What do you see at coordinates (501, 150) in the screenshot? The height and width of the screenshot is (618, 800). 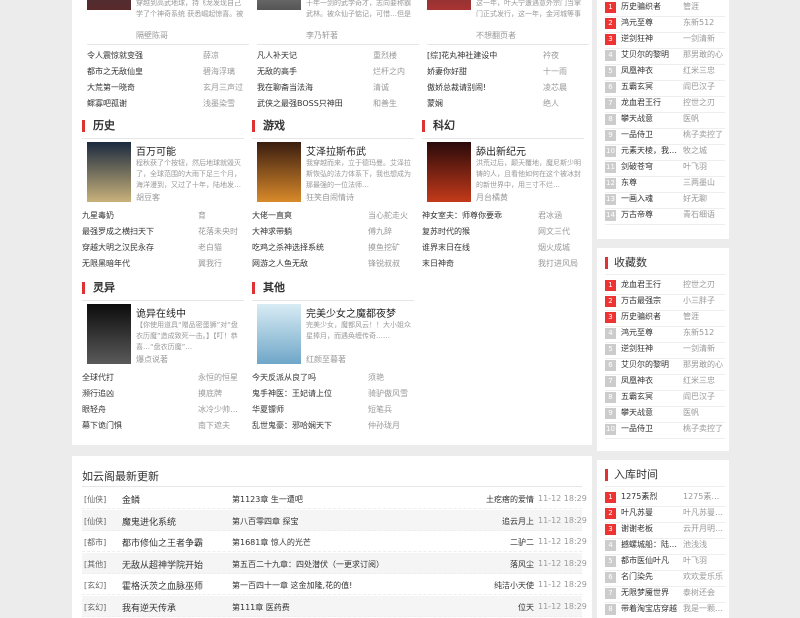 I see `book-title: 舔出新纪元` at bounding box center [501, 150].